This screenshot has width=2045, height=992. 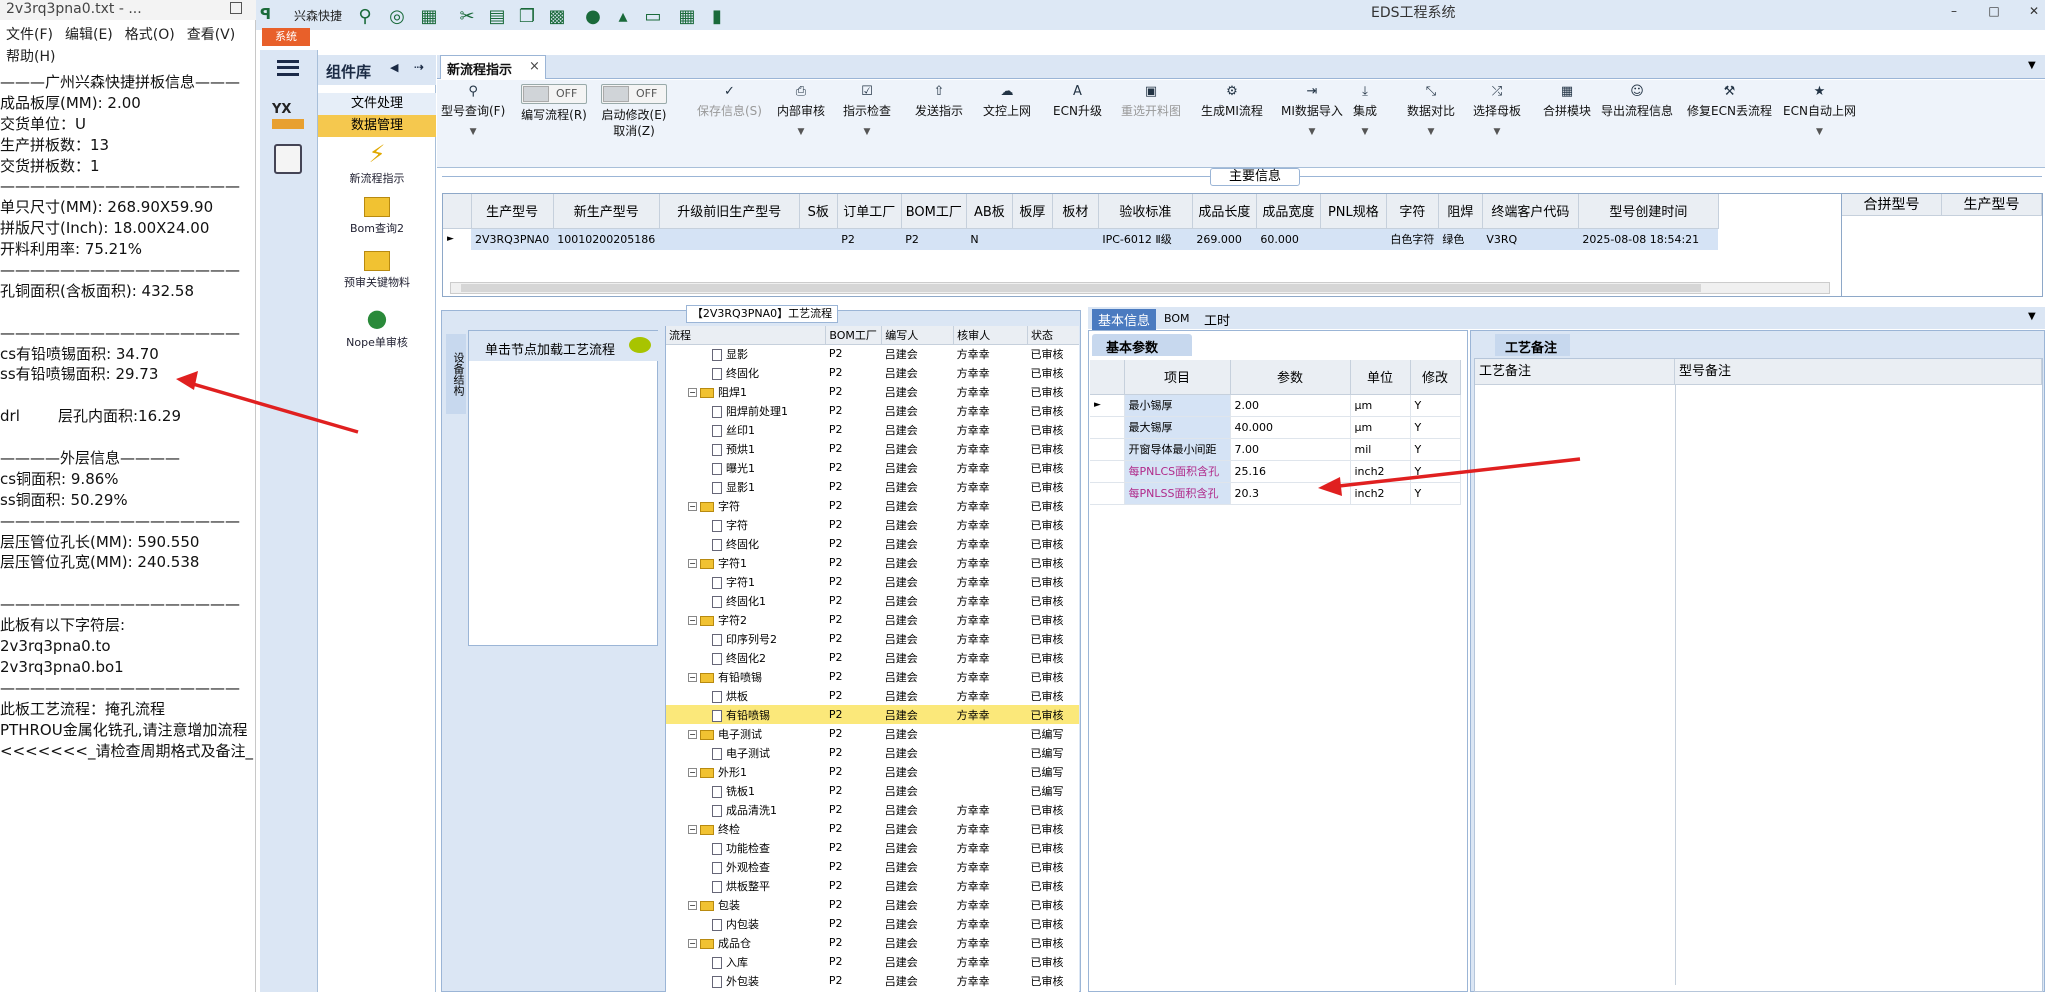 What do you see at coordinates (872, 486) in the screenshot?
I see `flow-row: 显影1 P2 吕建会 方幸幸 已审核` at bounding box center [872, 486].